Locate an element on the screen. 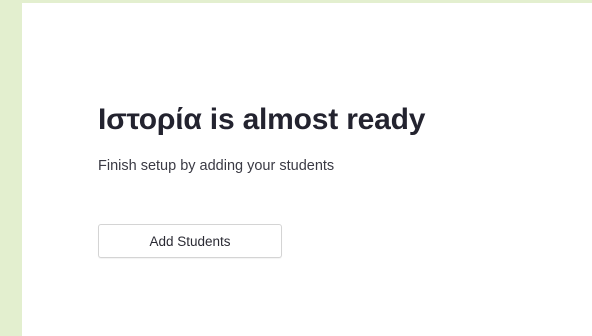 Image resolution: width=592 pixels, height=336 pixels. setup-subtitle: Finish setup by adding your students is located at coordinates (216, 166).